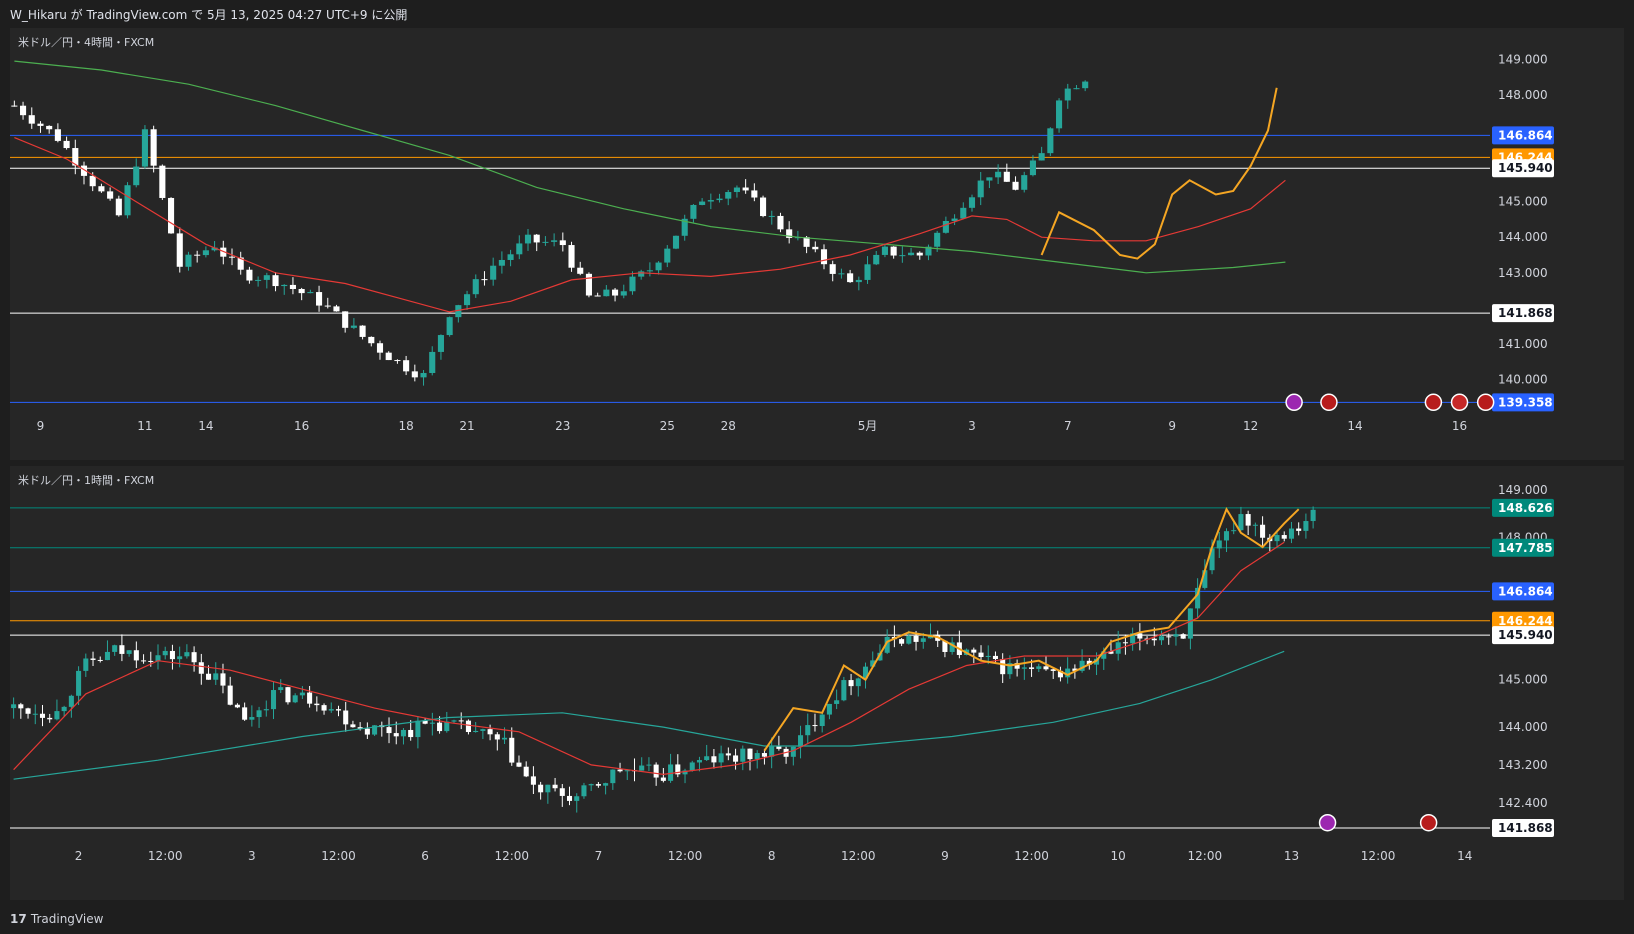 The width and height of the screenshot is (1634, 934). I want to click on economic-event-icon, so click(1294, 402).